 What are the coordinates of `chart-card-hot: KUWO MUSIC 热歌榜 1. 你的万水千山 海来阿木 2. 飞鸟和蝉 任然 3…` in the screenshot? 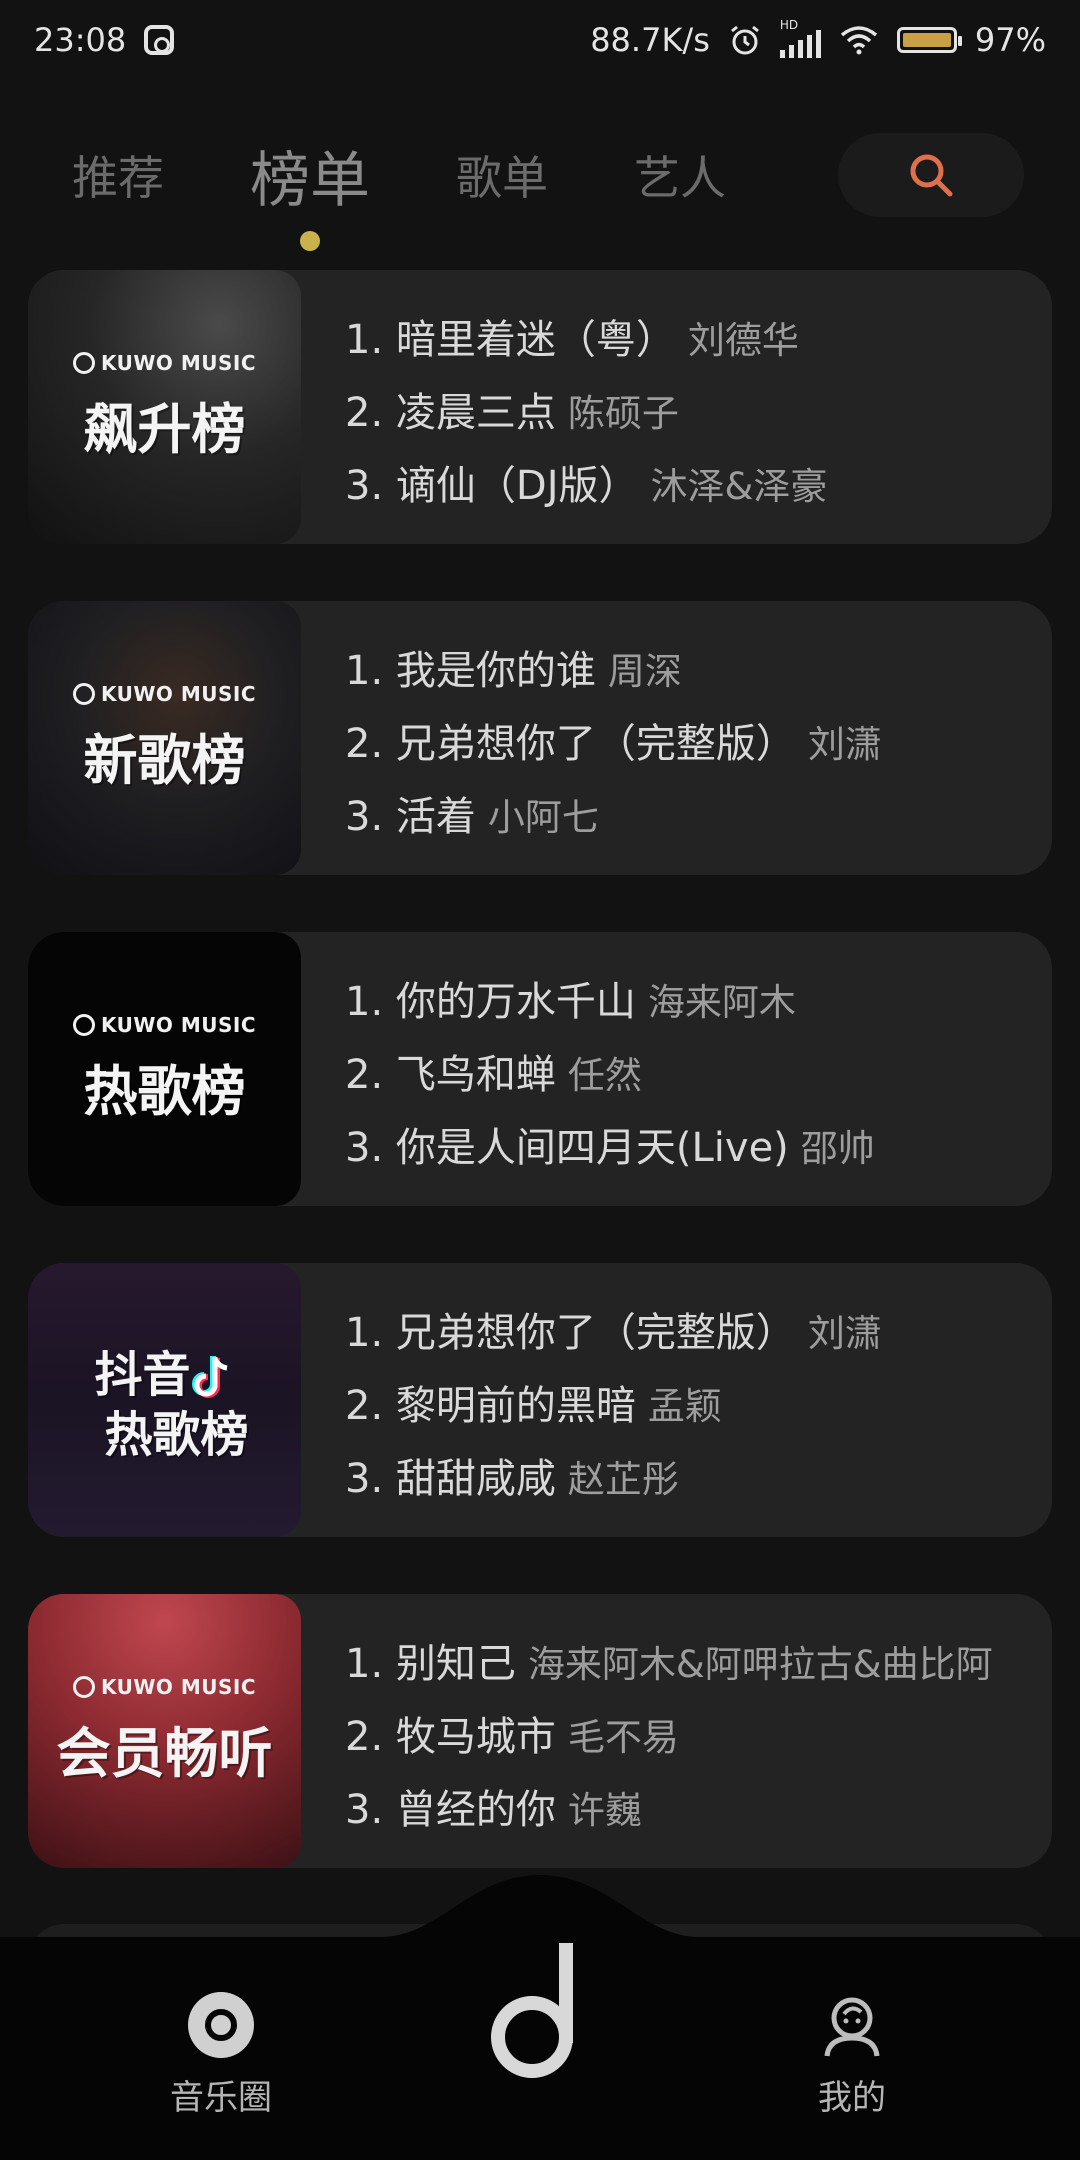 It's located at (540, 1069).